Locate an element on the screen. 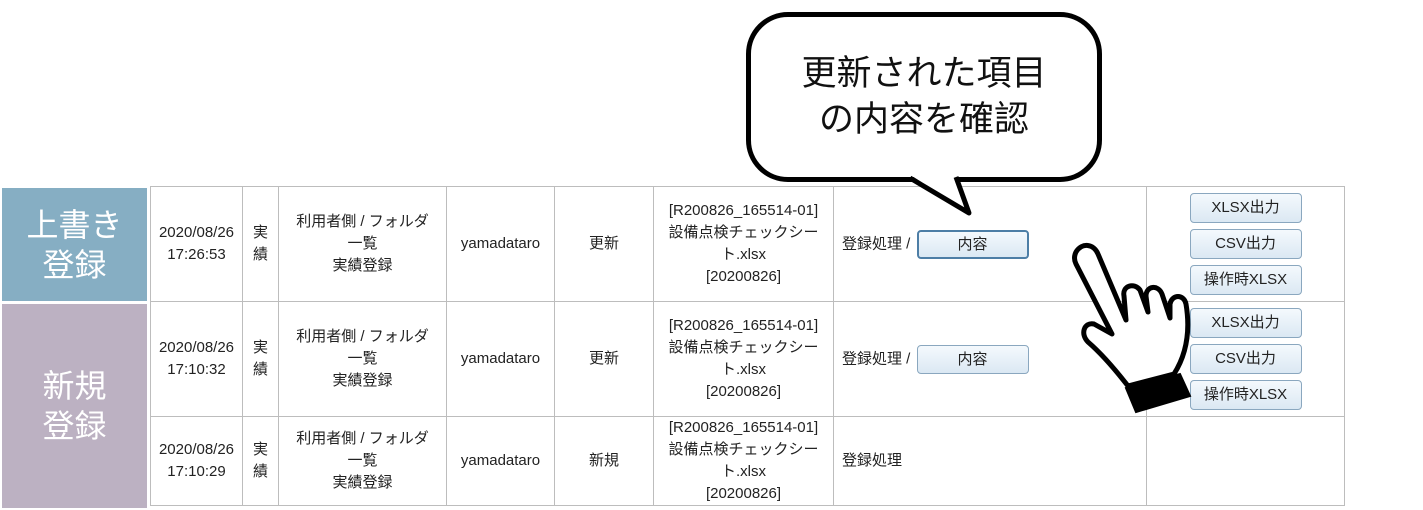  pointing-hand-icon is located at coordinates (1132, 328).